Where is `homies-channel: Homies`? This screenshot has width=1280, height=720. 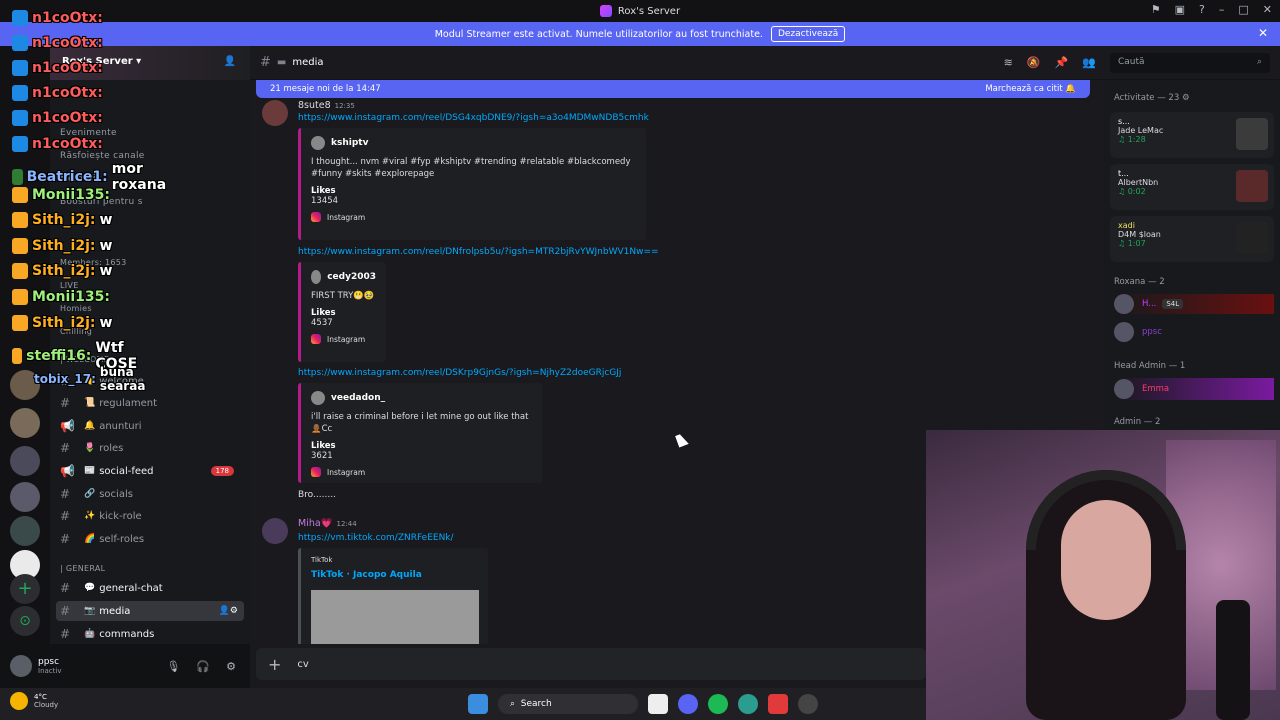
homies-channel: Homies is located at coordinates (76, 308).